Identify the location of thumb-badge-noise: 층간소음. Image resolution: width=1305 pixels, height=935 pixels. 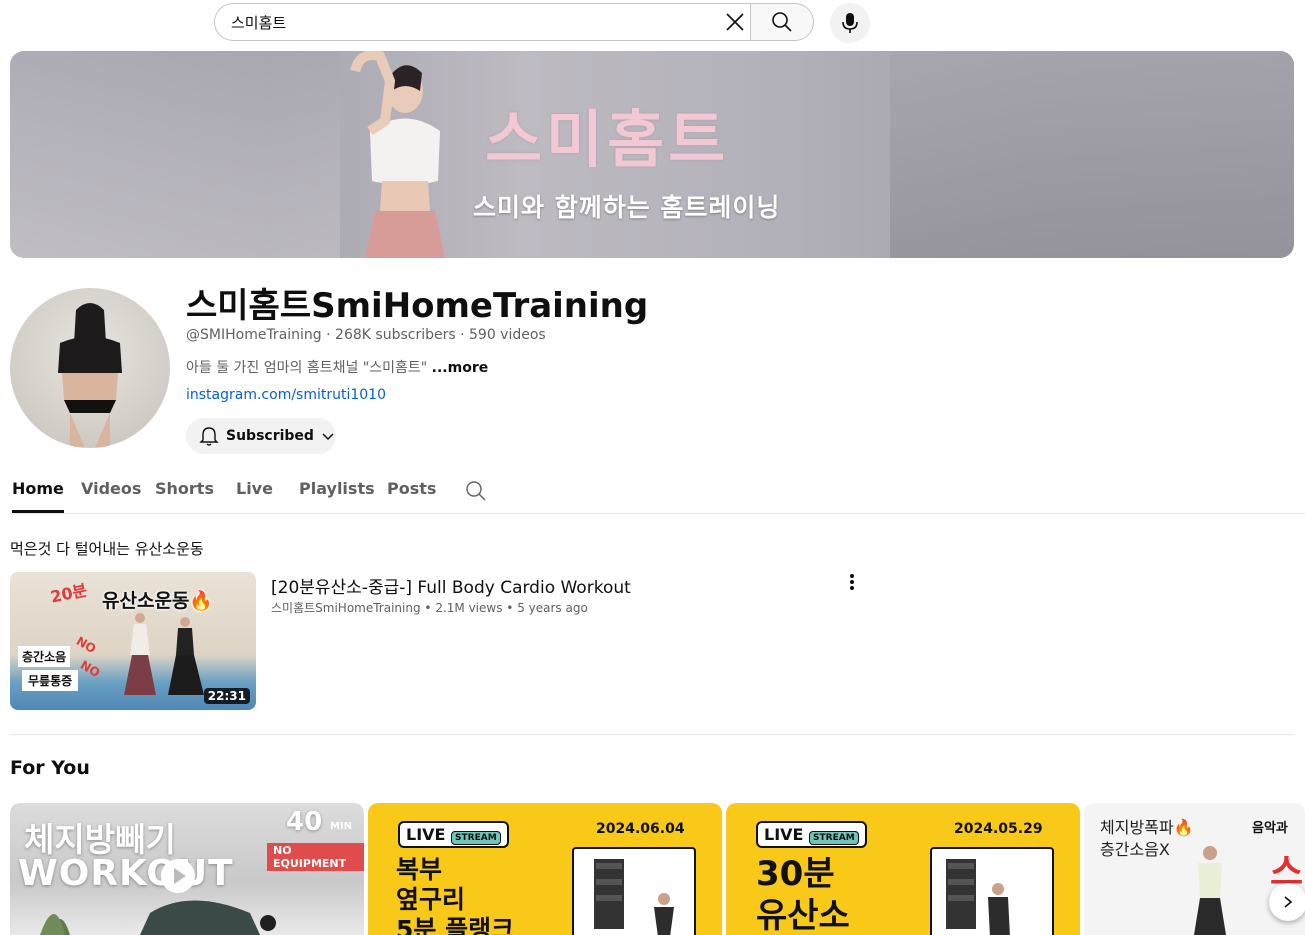
(44, 656).